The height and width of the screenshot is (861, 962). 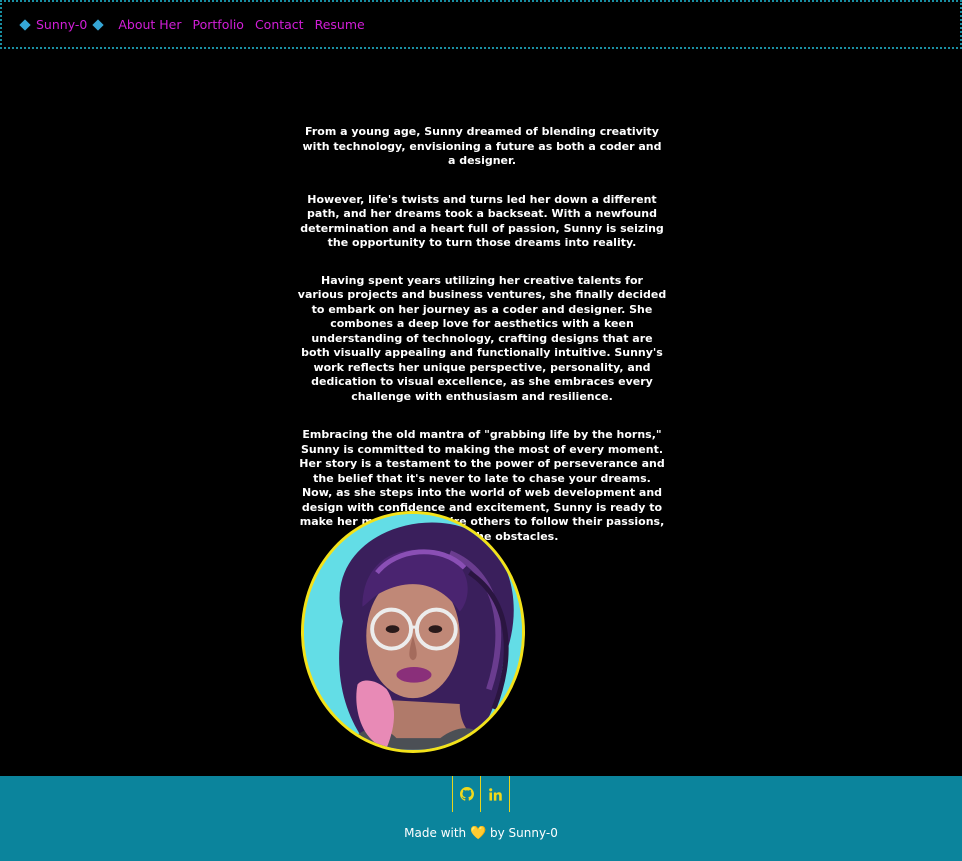 What do you see at coordinates (478, 833) in the screenshot?
I see `heart-icon: 💛` at bounding box center [478, 833].